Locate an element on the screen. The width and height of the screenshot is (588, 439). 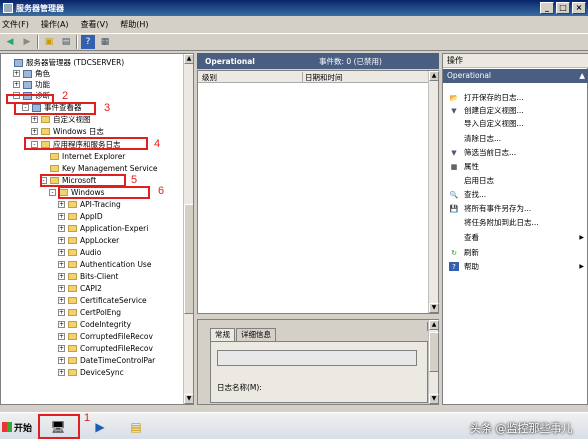
taskbar-explorer-icon: ▤ is located at coordinates (136, 427).